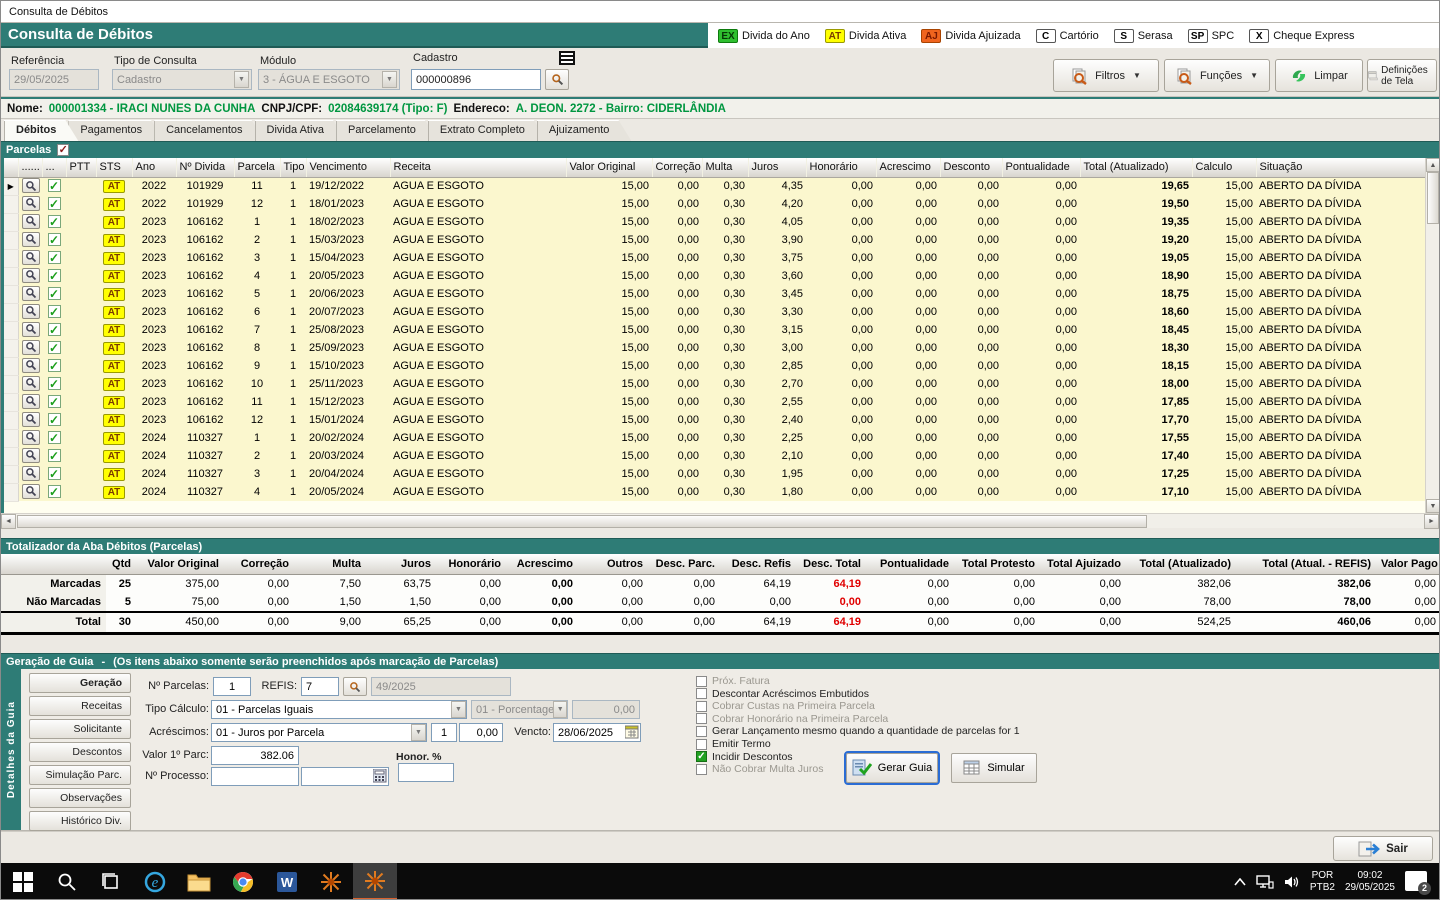 Image resolution: width=1440 pixels, height=900 pixels. Describe the element at coordinates (1217, 75) in the screenshot. I see `funcoes-button: Funções ▼` at that location.